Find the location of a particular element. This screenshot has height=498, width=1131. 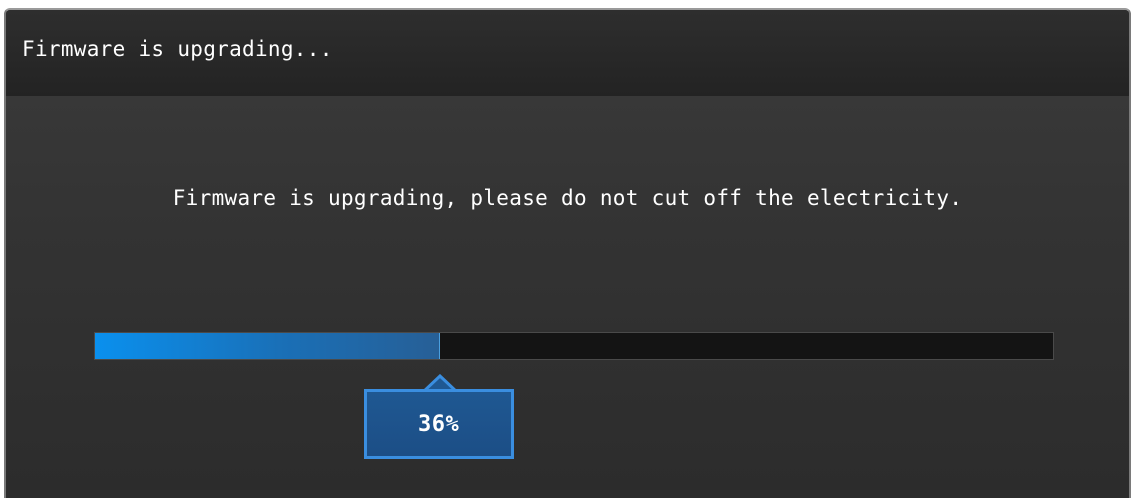

progress-percent-label: 36% is located at coordinates (438, 424).